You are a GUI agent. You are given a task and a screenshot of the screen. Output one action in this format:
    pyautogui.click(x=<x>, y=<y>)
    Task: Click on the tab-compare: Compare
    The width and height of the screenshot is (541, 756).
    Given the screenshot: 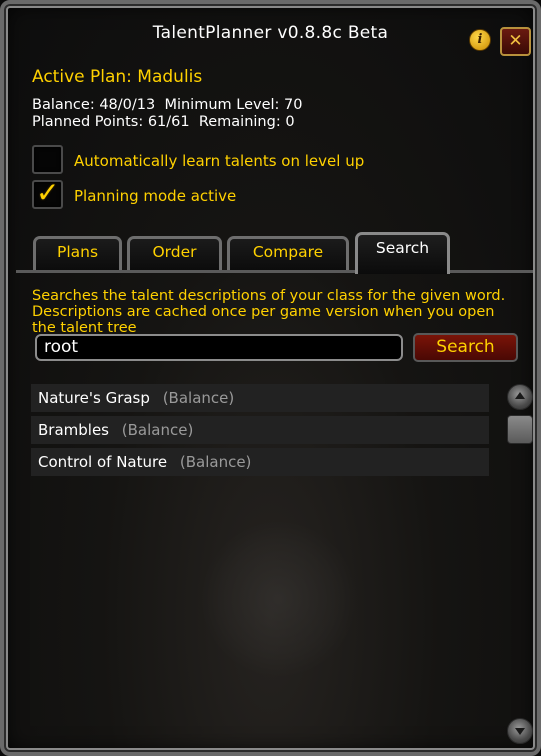 What is the action you would take?
    pyautogui.click(x=288, y=253)
    